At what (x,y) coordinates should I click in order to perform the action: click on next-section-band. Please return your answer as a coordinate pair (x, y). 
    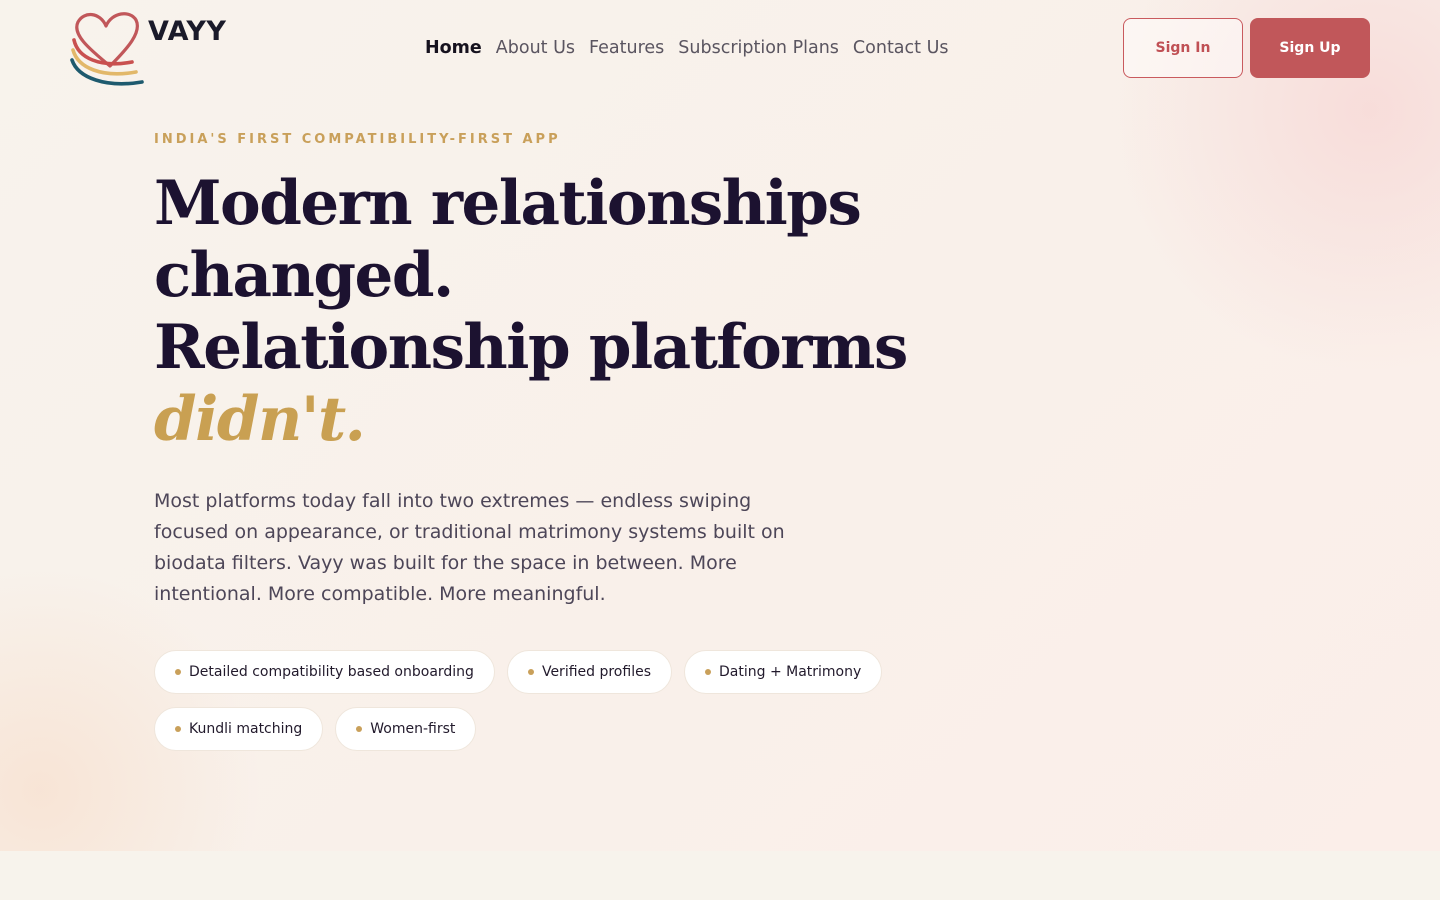
    Looking at the image, I should click on (720, 875).